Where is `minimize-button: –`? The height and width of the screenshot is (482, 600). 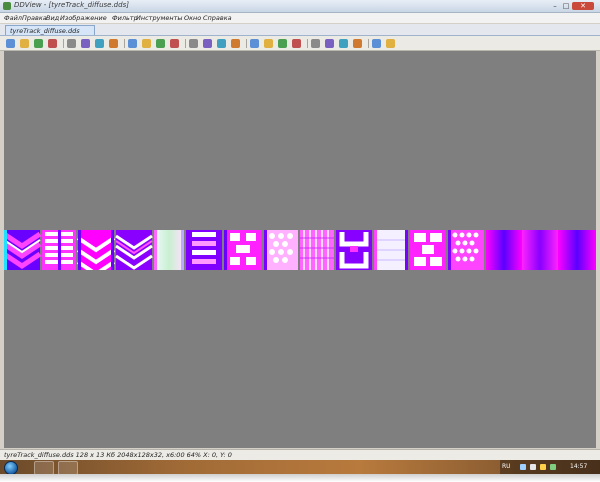
minimize-button: – is located at coordinates (555, 6).